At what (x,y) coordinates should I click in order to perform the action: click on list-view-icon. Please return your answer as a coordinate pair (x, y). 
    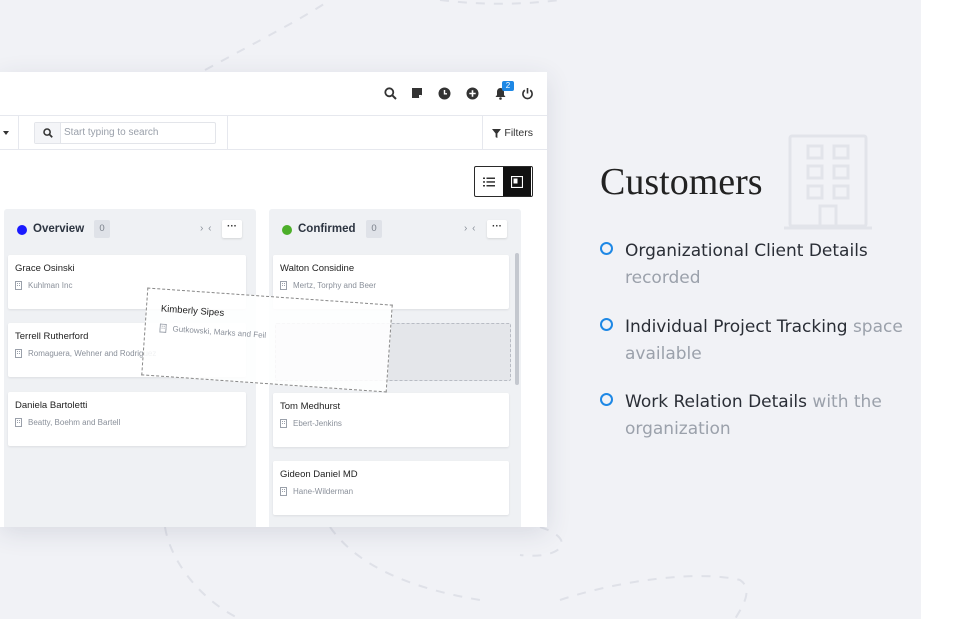
    Looking at the image, I should click on (489, 181).